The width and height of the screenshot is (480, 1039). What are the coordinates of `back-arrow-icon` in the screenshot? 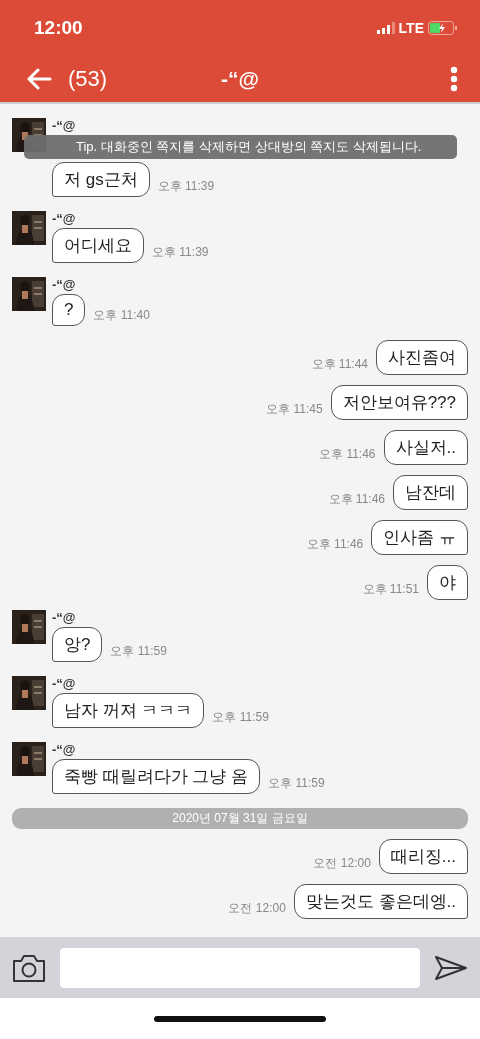 It's located at (39, 78).